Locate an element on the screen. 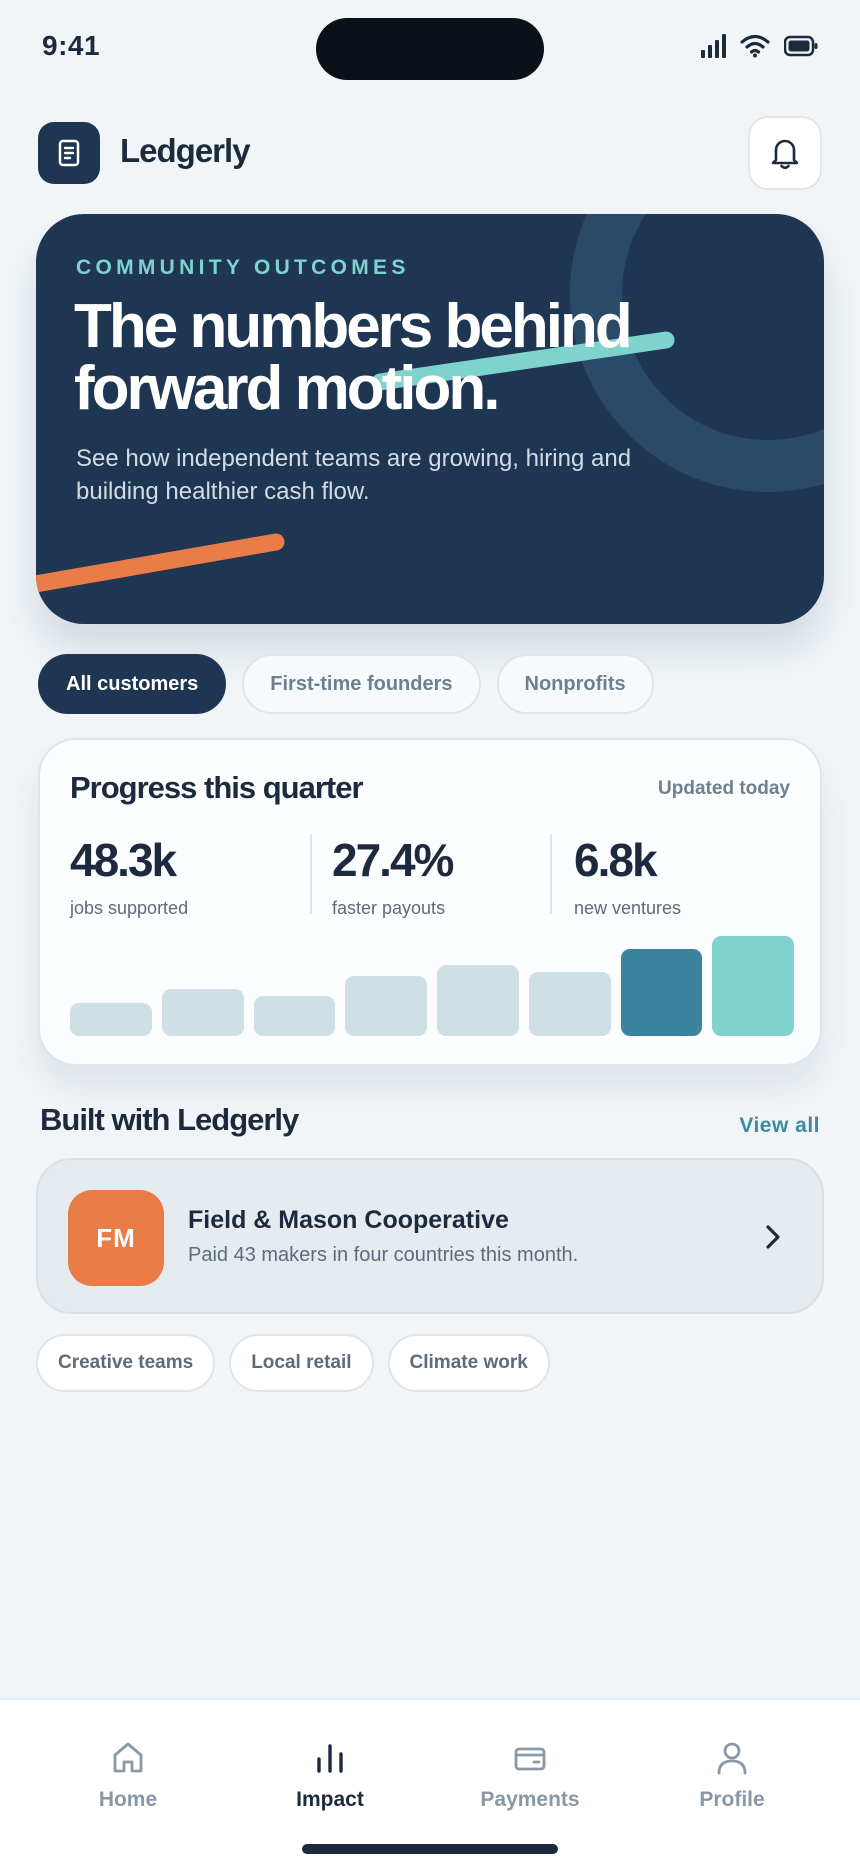 This screenshot has width=860, height=1864. tab-impact: Impact is located at coordinates (330, 1776).